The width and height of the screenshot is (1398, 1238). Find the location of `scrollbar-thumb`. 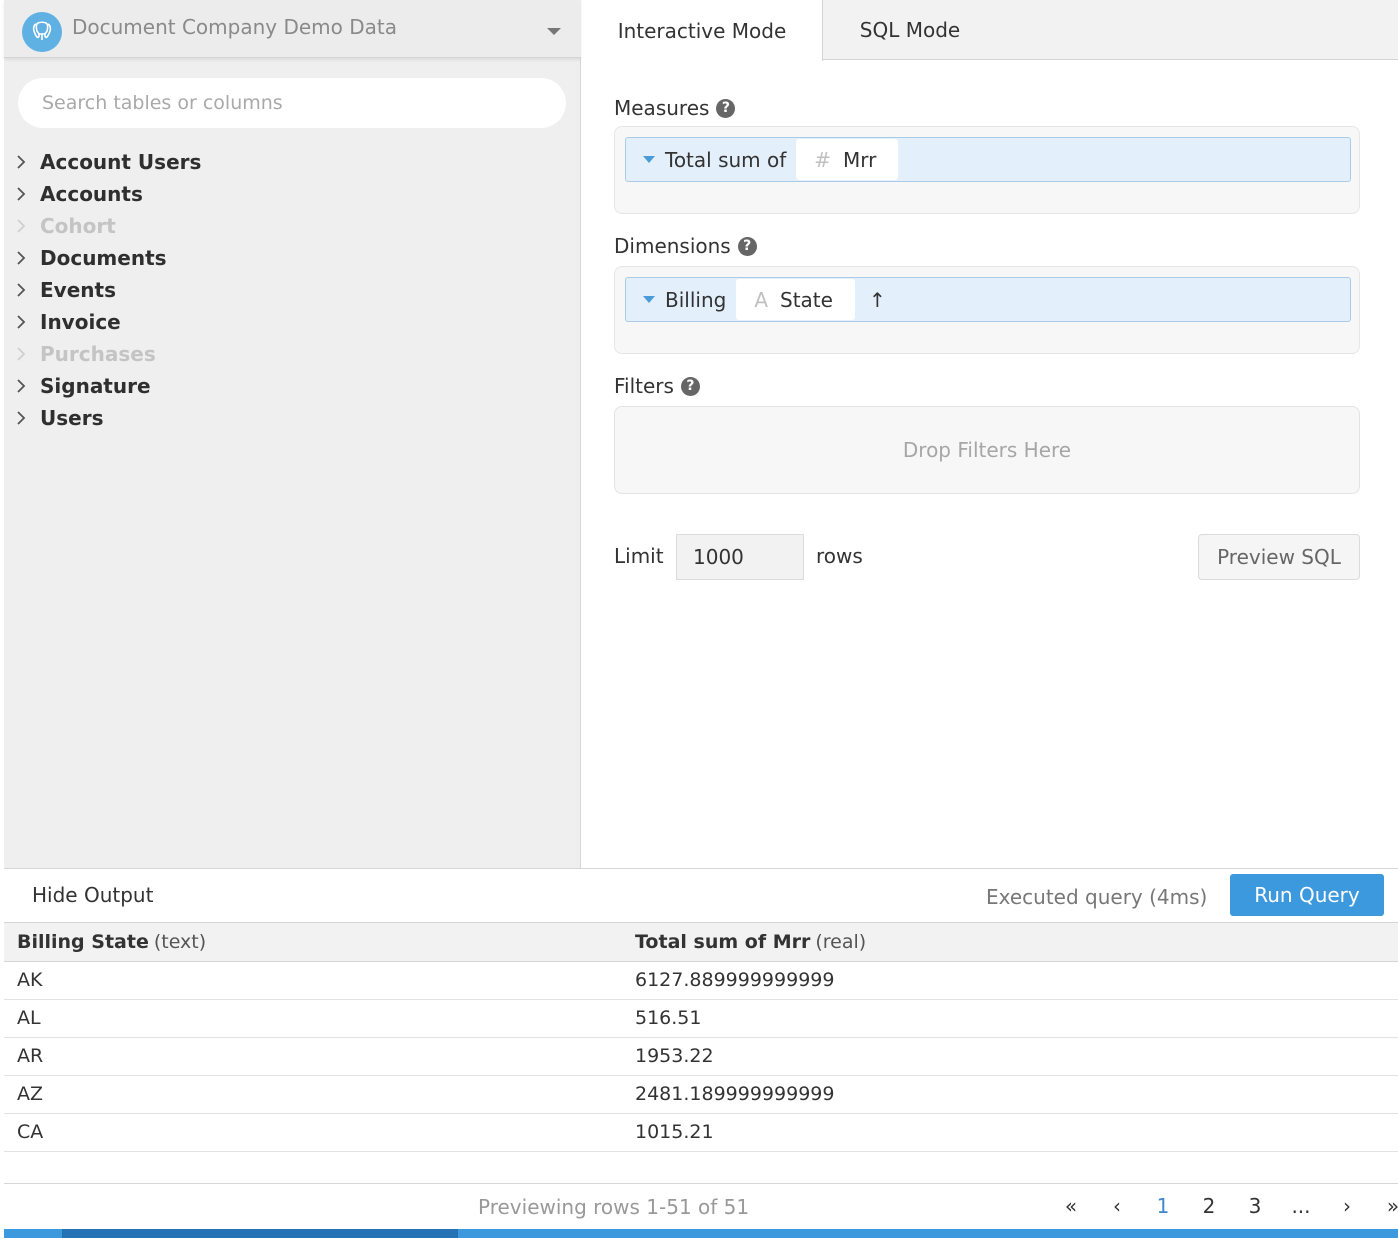

scrollbar-thumb is located at coordinates (260, 1233).